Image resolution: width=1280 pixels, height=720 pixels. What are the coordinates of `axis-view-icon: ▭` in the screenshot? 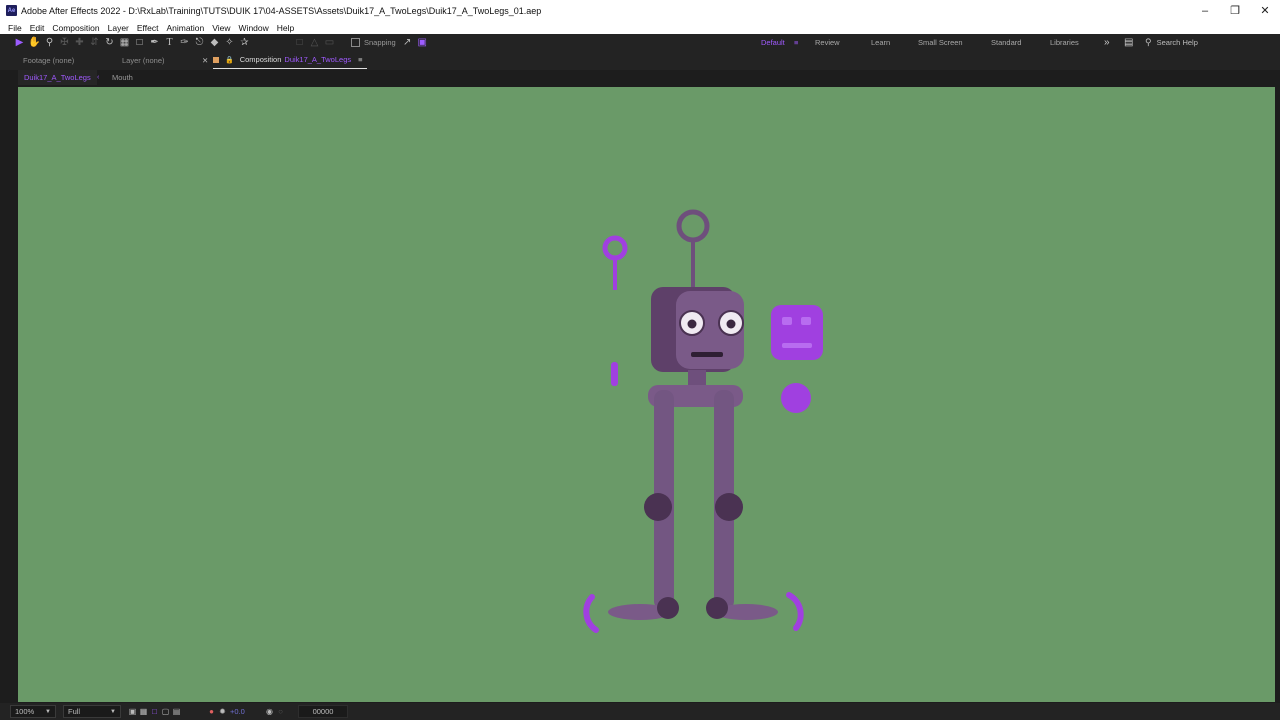 It's located at (329, 43).